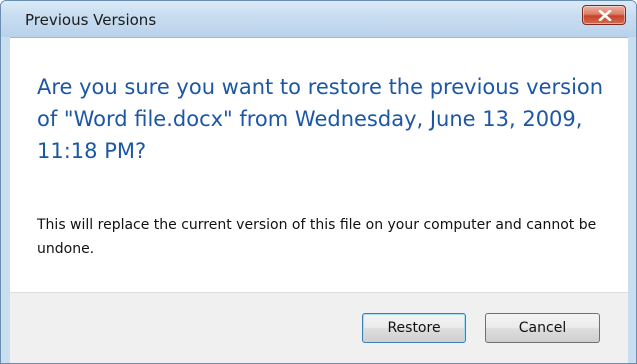  Describe the element at coordinates (91, 20) in the screenshot. I see `window-title: Previous Versions` at that location.